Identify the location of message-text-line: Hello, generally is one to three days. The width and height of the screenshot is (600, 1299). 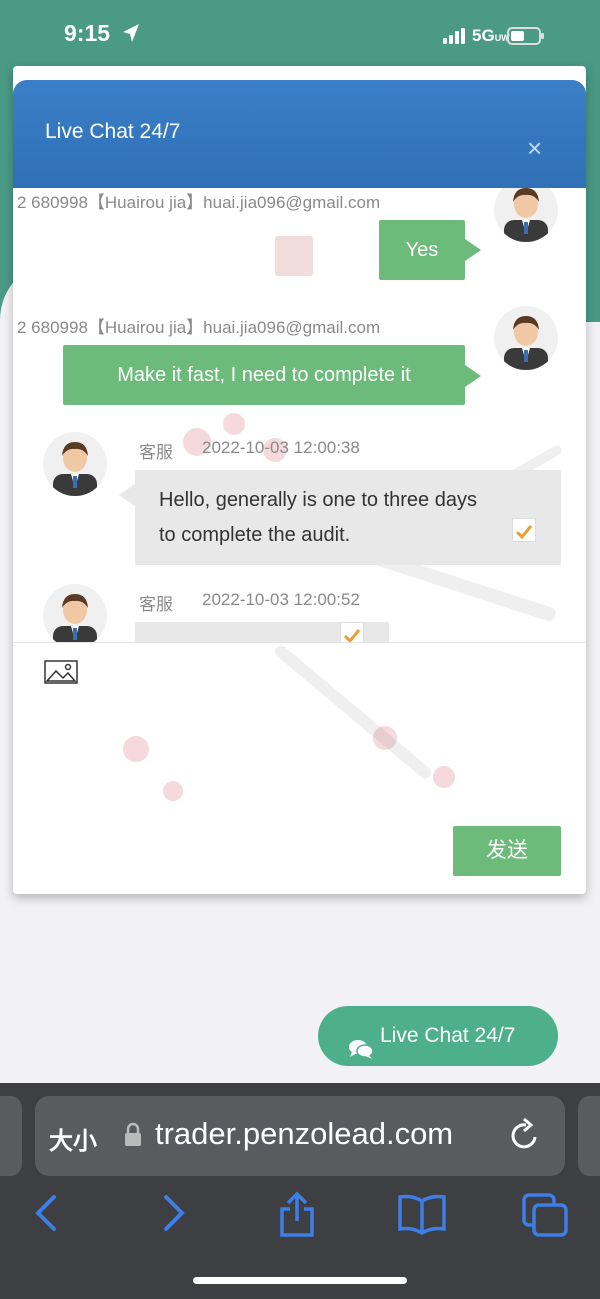
(318, 500).